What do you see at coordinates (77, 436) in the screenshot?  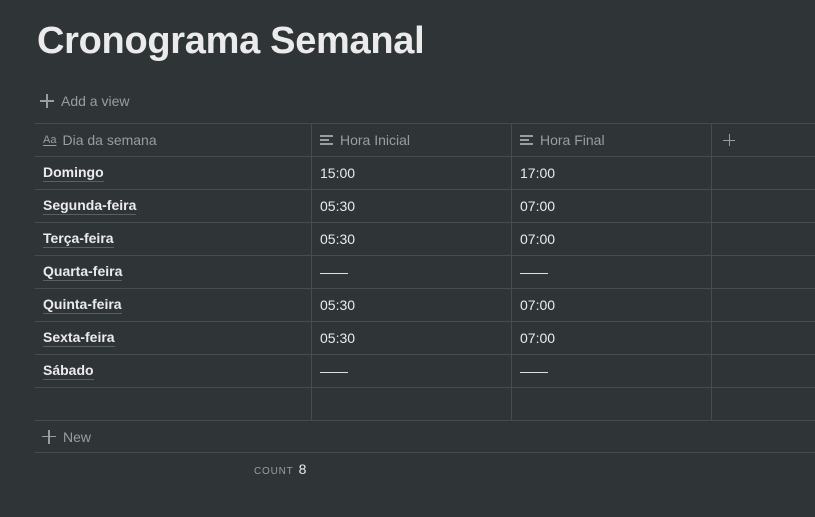 I see `new-row-label: New` at bounding box center [77, 436].